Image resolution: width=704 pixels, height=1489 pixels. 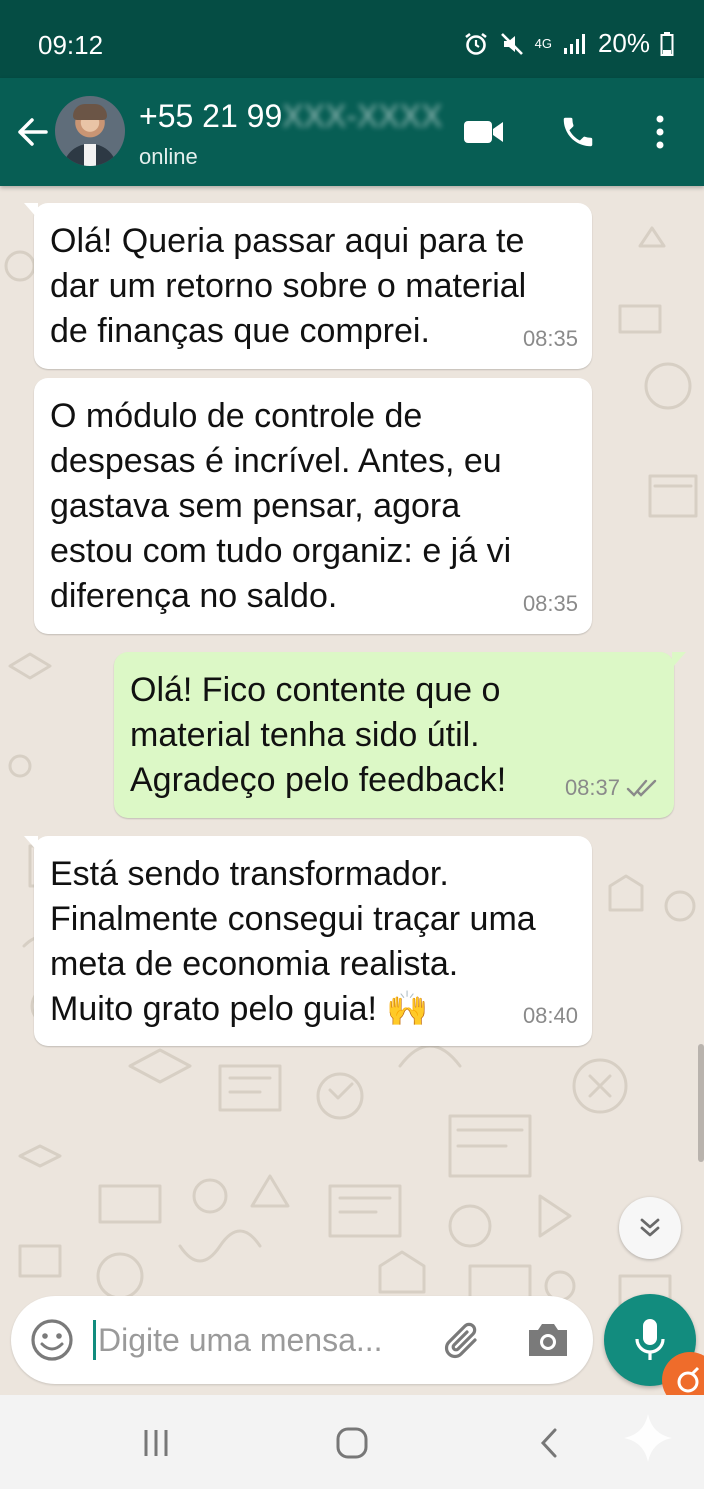 I want to click on attach-icon, so click(x=460, y=1340).